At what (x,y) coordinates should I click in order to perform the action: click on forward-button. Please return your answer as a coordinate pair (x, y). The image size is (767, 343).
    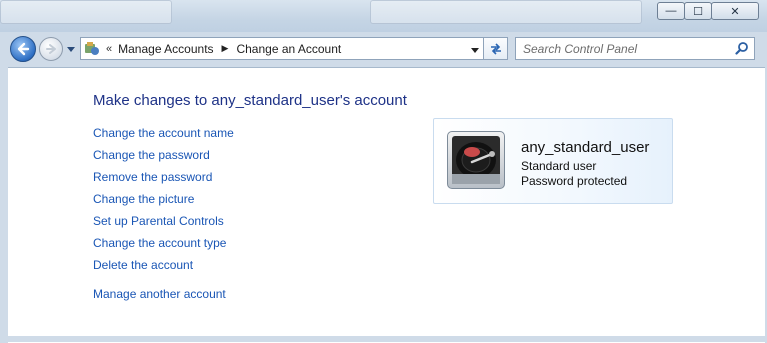
    Looking at the image, I should click on (51, 49).